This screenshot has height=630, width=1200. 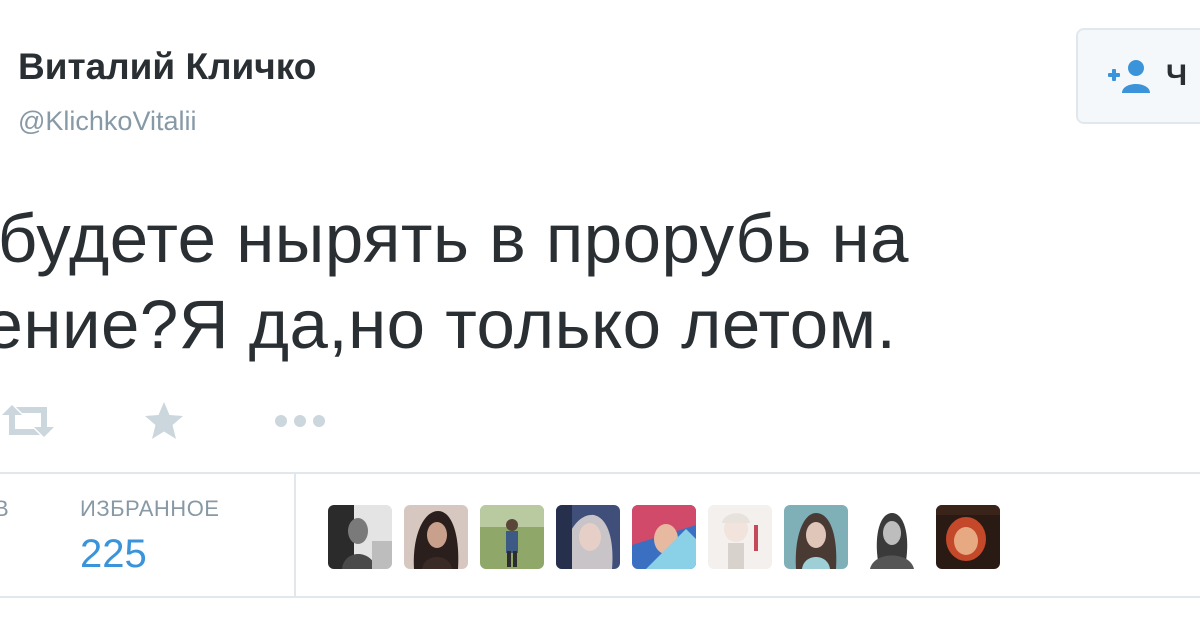 I want to click on retweet-icon, so click(x=28, y=423).